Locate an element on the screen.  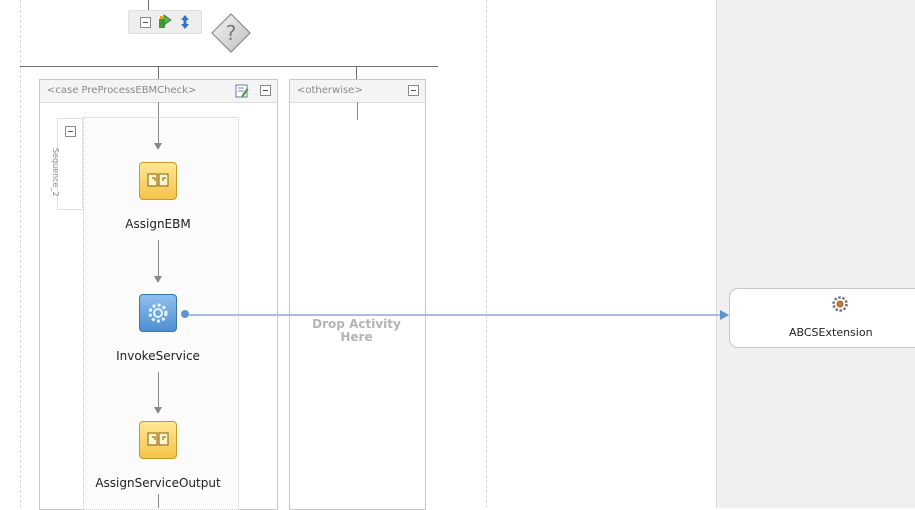
collapse-case-icon is located at coordinates (265, 90).